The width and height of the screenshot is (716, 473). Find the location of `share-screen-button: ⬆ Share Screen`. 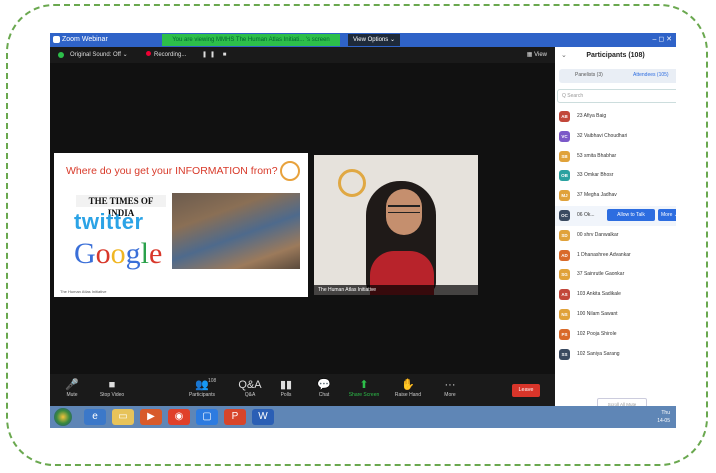

share-screen-button: ⬆ Share Screen is located at coordinates (364, 388).